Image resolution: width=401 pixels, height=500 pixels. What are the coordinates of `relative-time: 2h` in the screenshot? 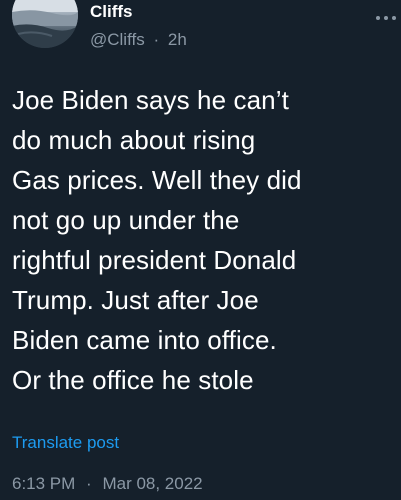 It's located at (177, 39).